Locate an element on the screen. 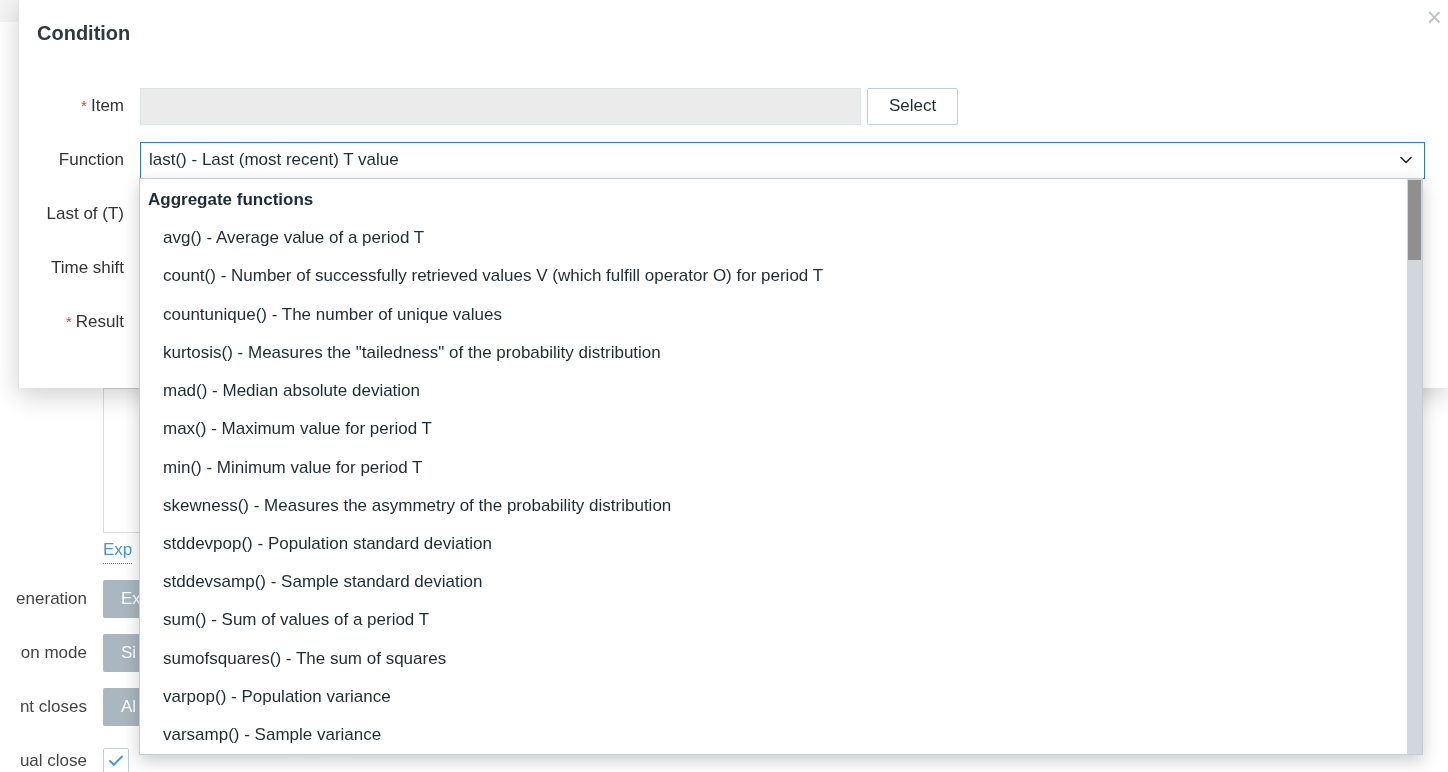 This screenshot has height=772, width=1448. checkbox is located at coordinates (116, 759).